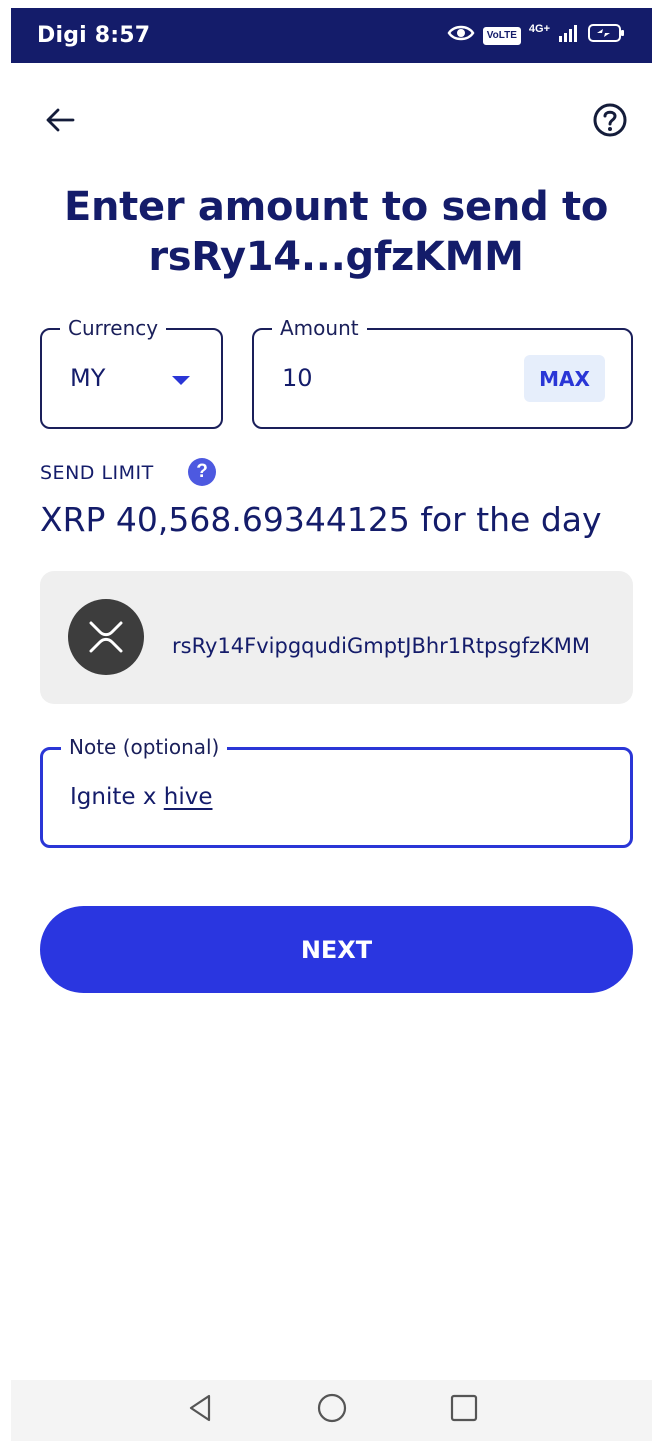 Image resolution: width=652 pixels, height=1441 pixels. What do you see at coordinates (144, 747) in the screenshot?
I see `note-label: Note (optional)` at bounding box center [144, 747].